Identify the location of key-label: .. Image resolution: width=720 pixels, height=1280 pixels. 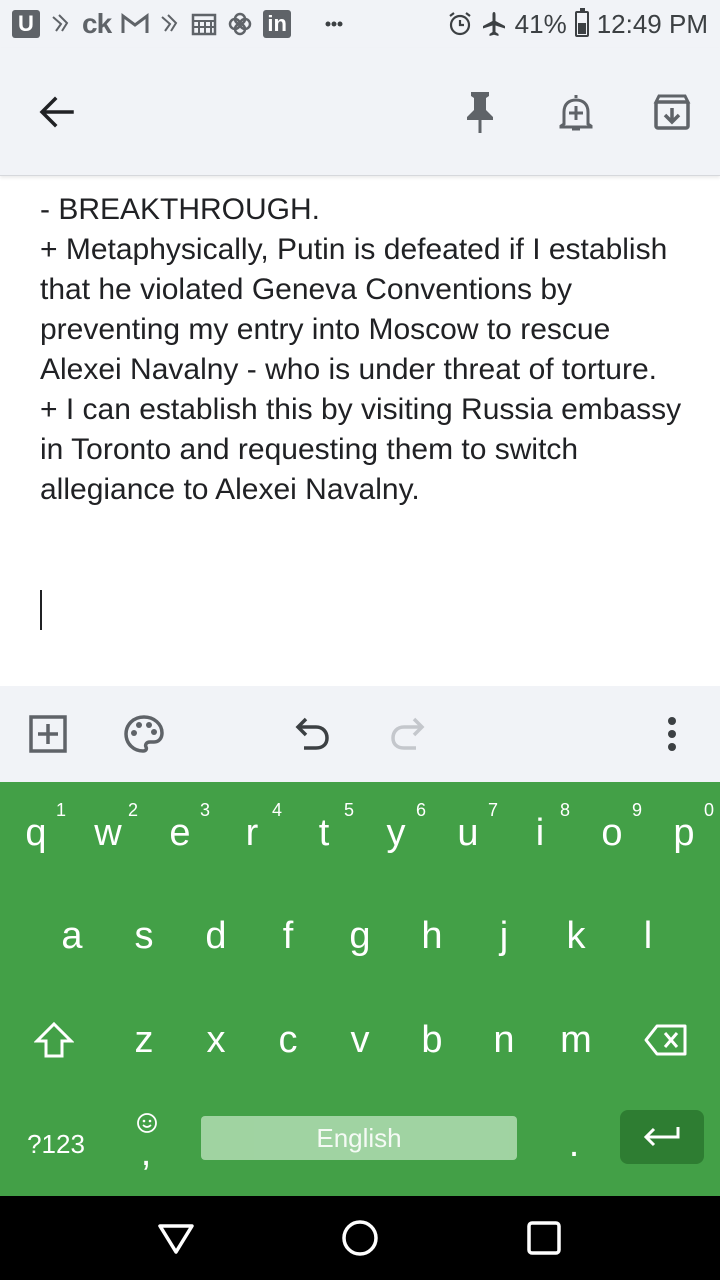
(574, 1143).